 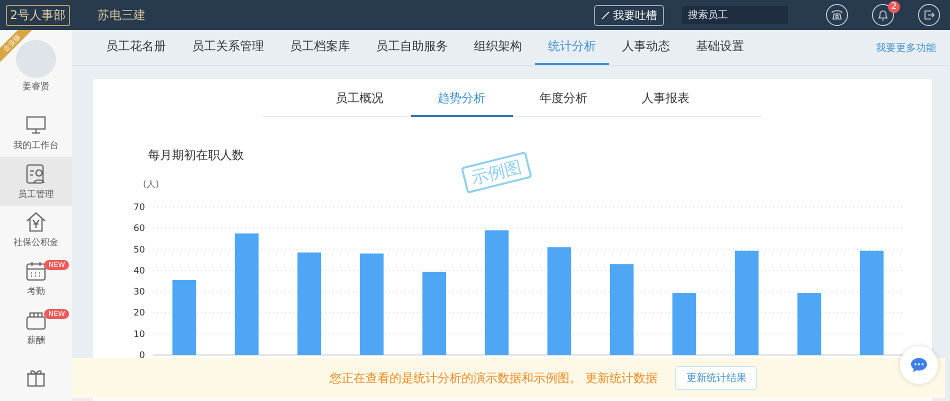 I want to click on pencil-icon, so click(x=605, y=15).